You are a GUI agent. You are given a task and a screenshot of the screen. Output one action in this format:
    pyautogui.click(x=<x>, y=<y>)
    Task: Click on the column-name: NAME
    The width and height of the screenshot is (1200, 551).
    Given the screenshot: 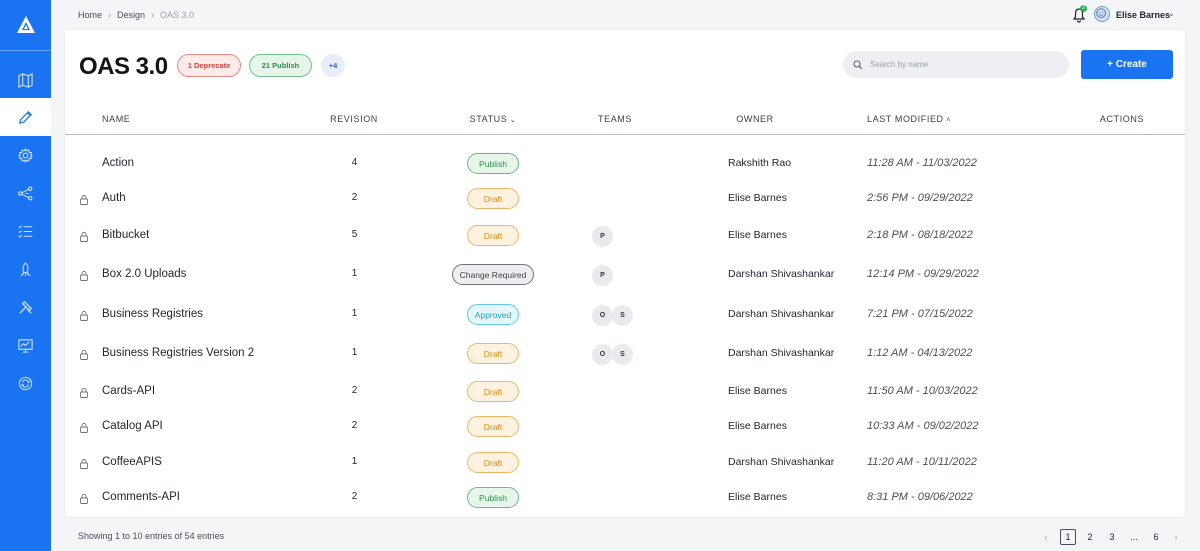 What is the action you would take?
    pyautogui.click(x=116, y=119)
    